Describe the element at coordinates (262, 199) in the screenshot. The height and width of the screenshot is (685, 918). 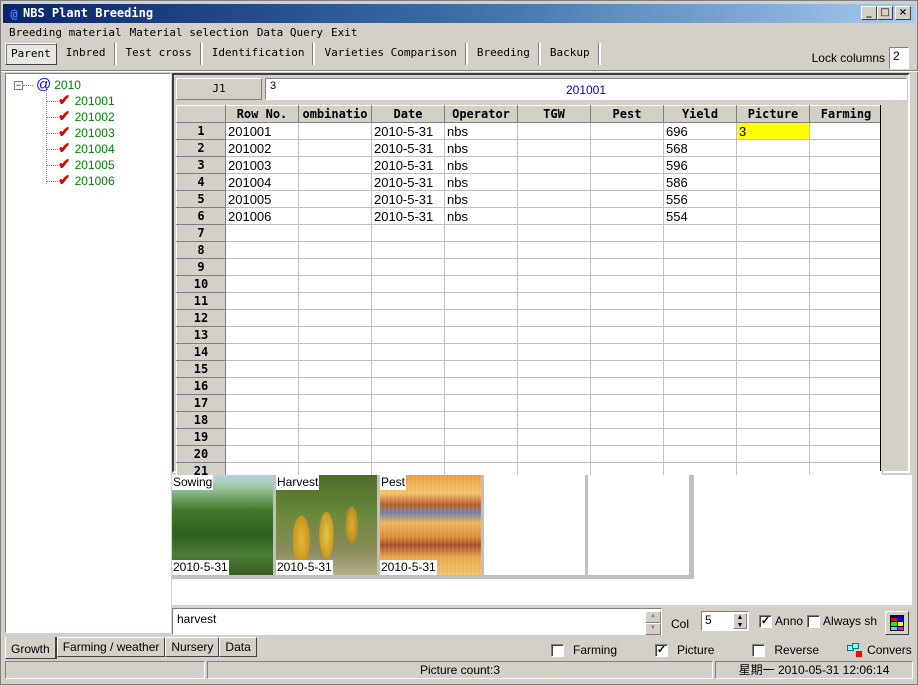
I see `grid-cell: 201005` at that location.